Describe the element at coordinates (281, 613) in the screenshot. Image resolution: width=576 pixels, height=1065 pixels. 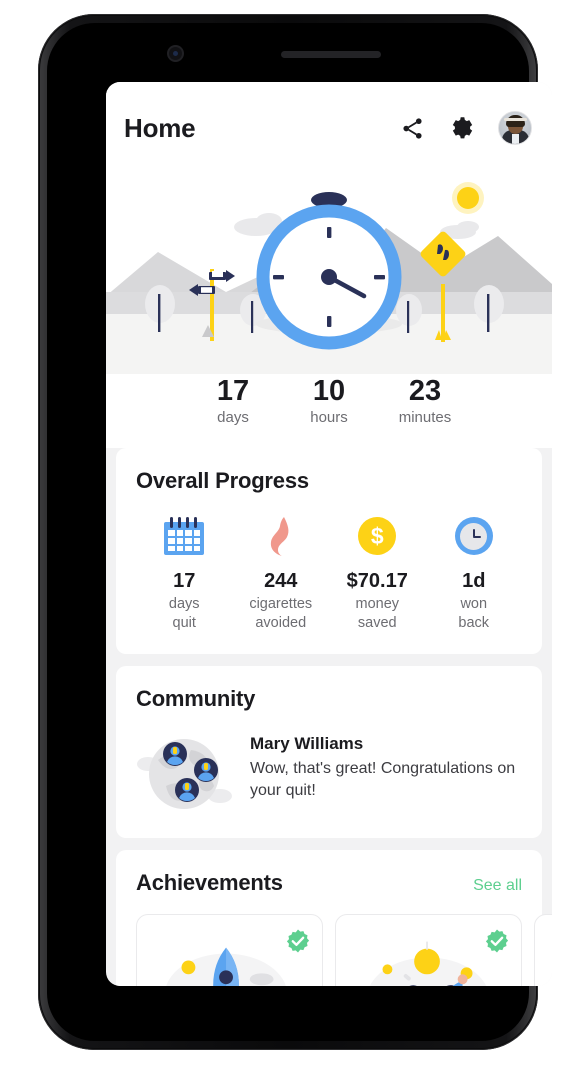
I see `stat-cigarettes-avoided-label: cigarettes avoided` at that location.